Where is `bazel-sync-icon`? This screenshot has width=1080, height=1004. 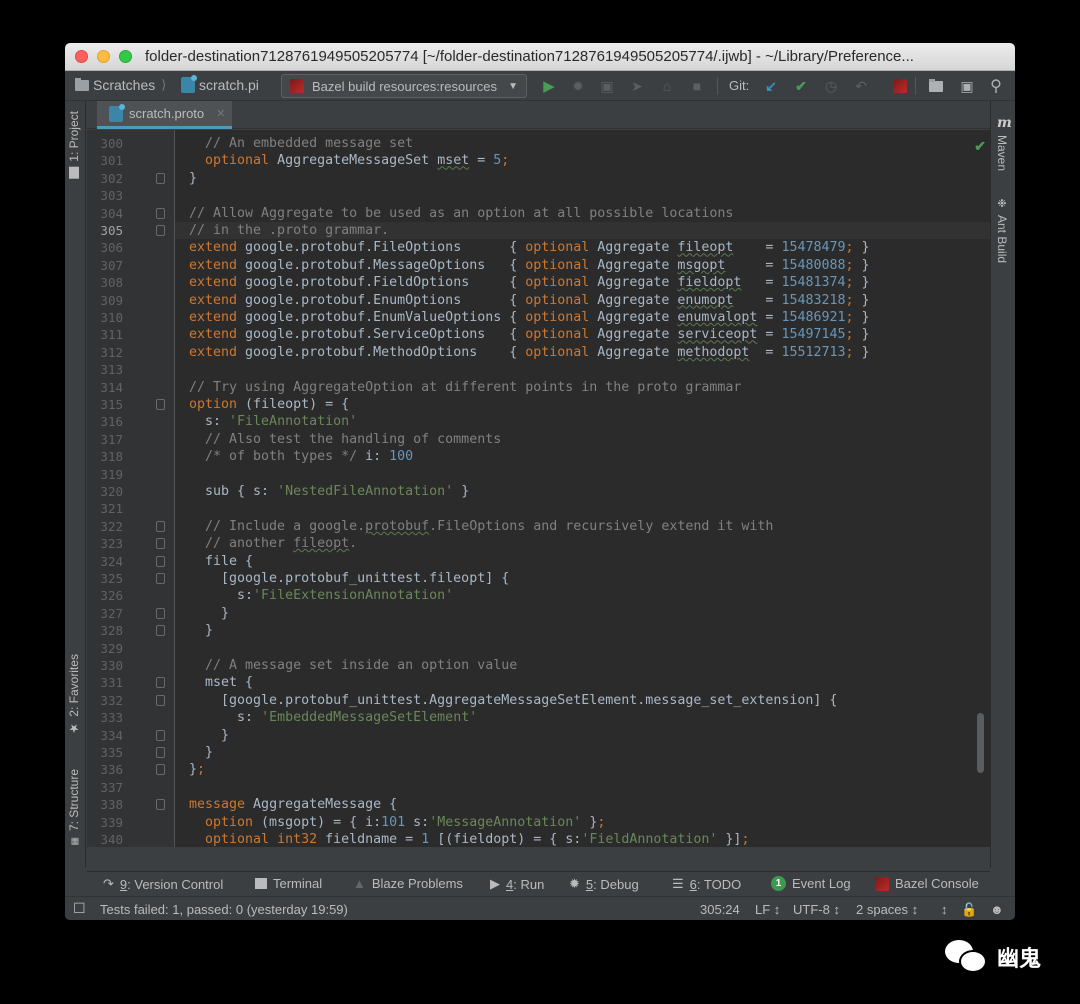 bazel-sync-icon is located at coordinates (900, 86).